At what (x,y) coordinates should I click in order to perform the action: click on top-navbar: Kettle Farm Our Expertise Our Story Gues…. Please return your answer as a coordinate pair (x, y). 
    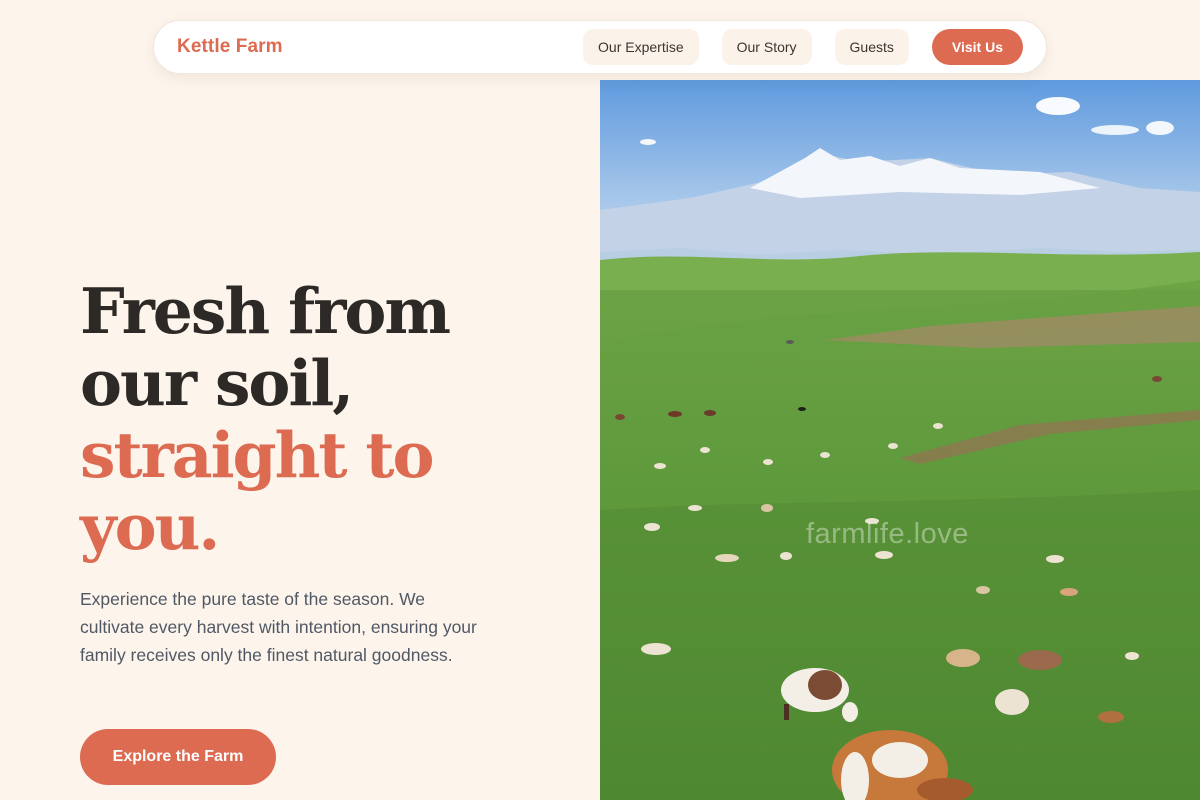
    Looking at the image, I should click on (600, 47).